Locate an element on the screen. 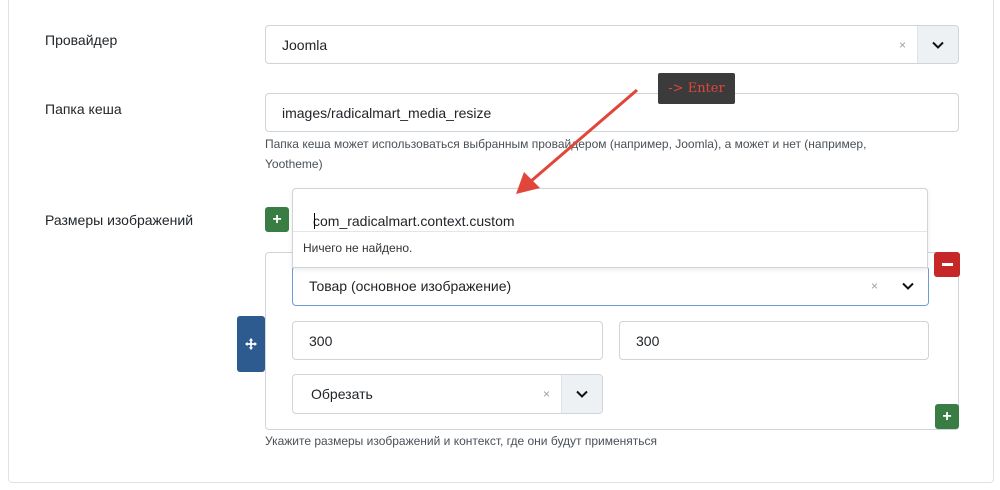  enter-annotation: -> Enter is located at coordinates (696, 88).